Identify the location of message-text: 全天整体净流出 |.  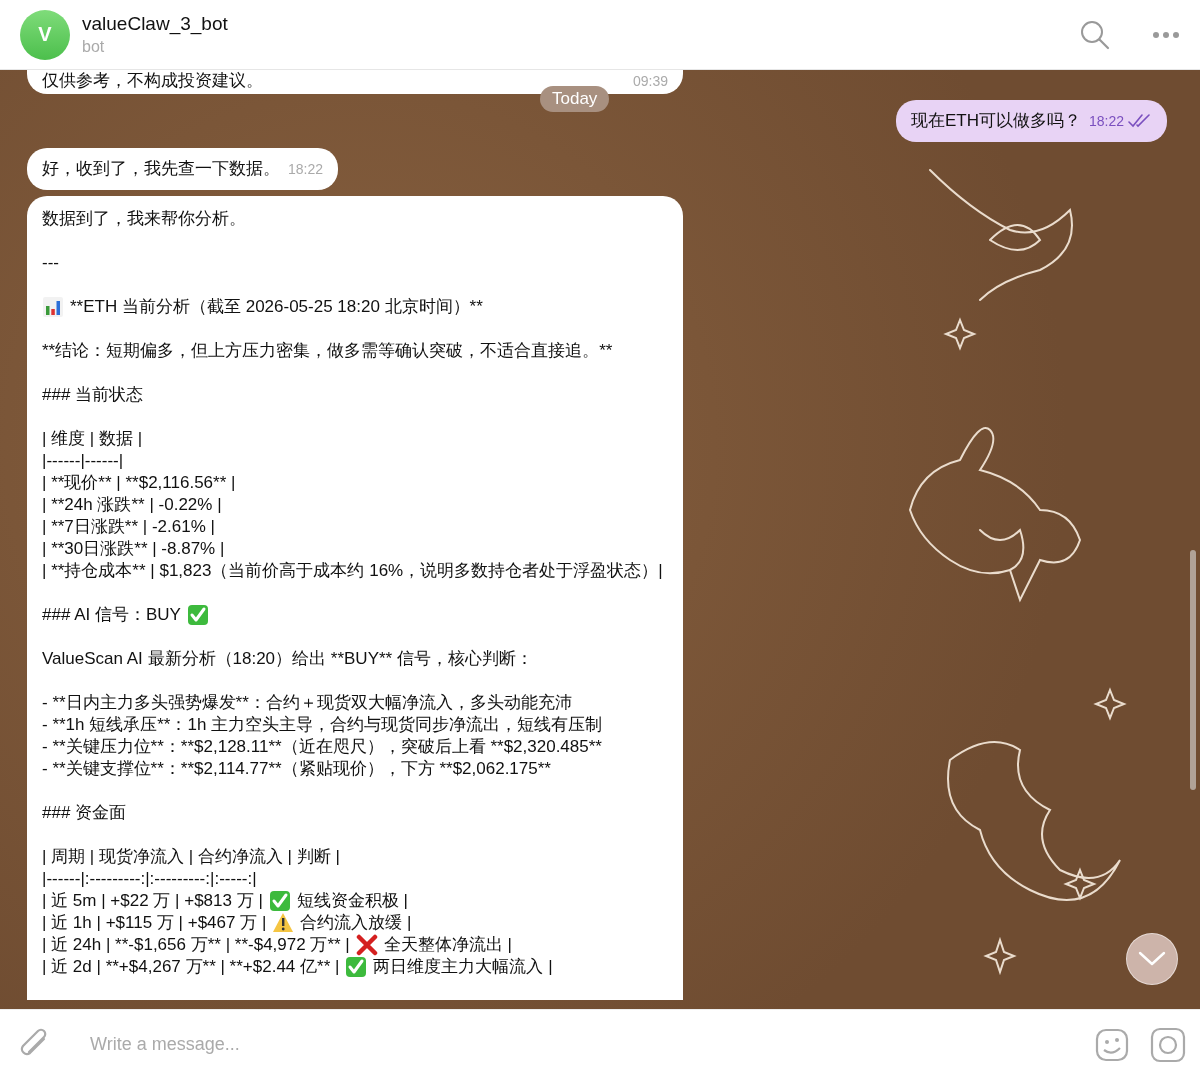
(447, 945).